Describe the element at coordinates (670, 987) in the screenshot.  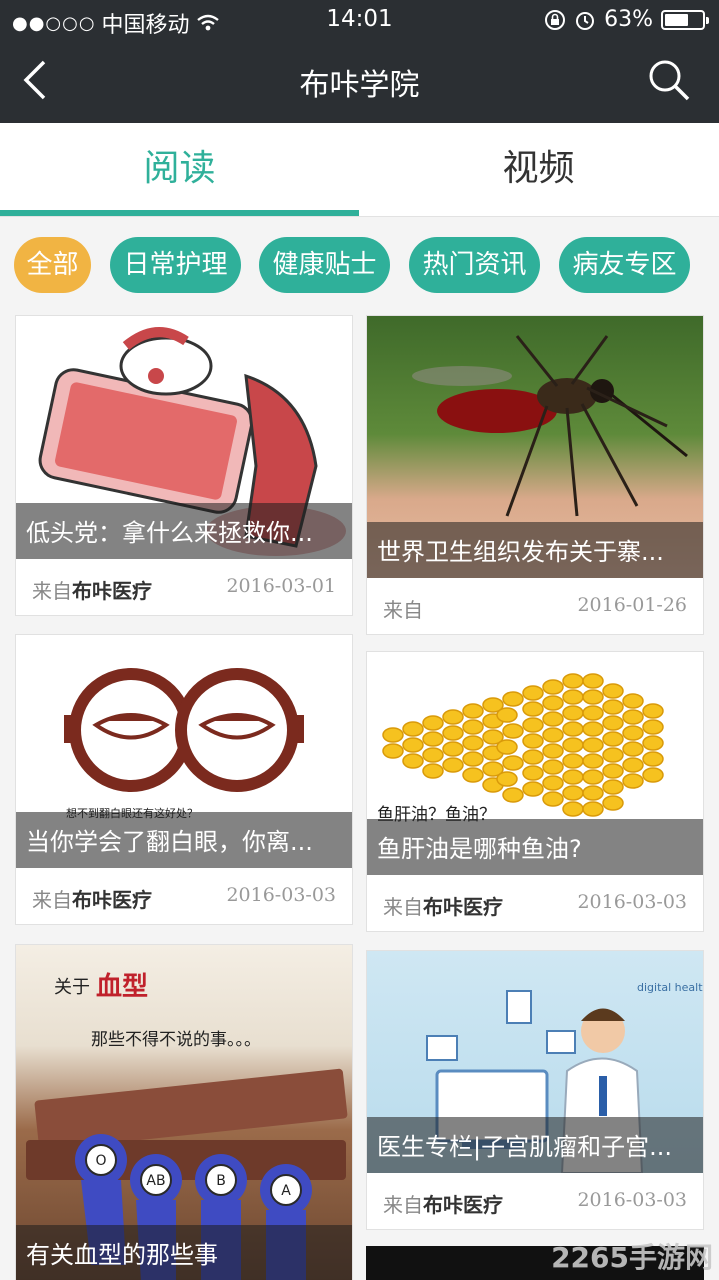
I see `svg-text: digital health` at that location.